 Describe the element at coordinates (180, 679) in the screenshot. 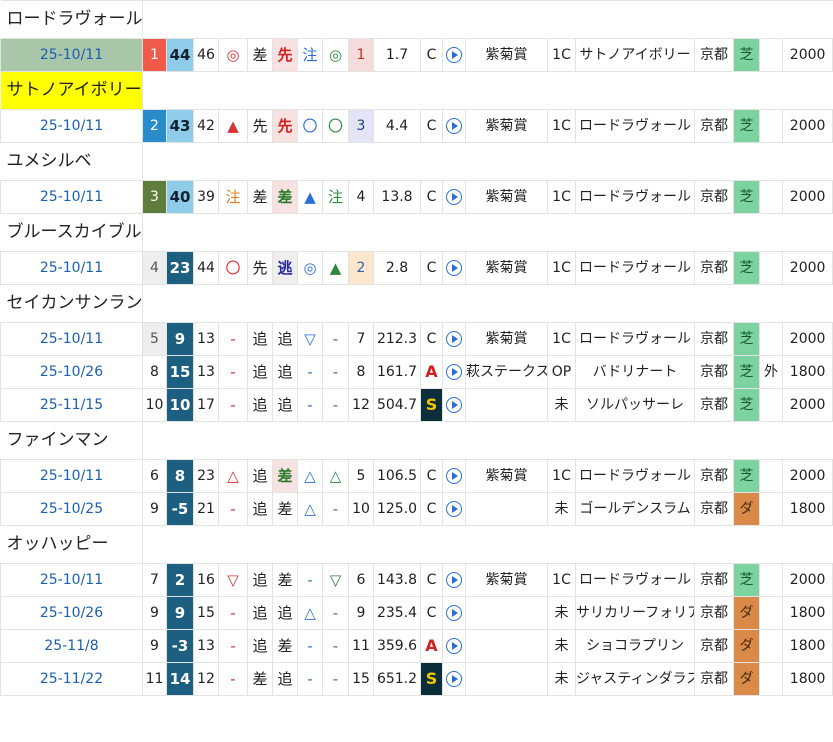

I see `speed-score: 14` at that location.